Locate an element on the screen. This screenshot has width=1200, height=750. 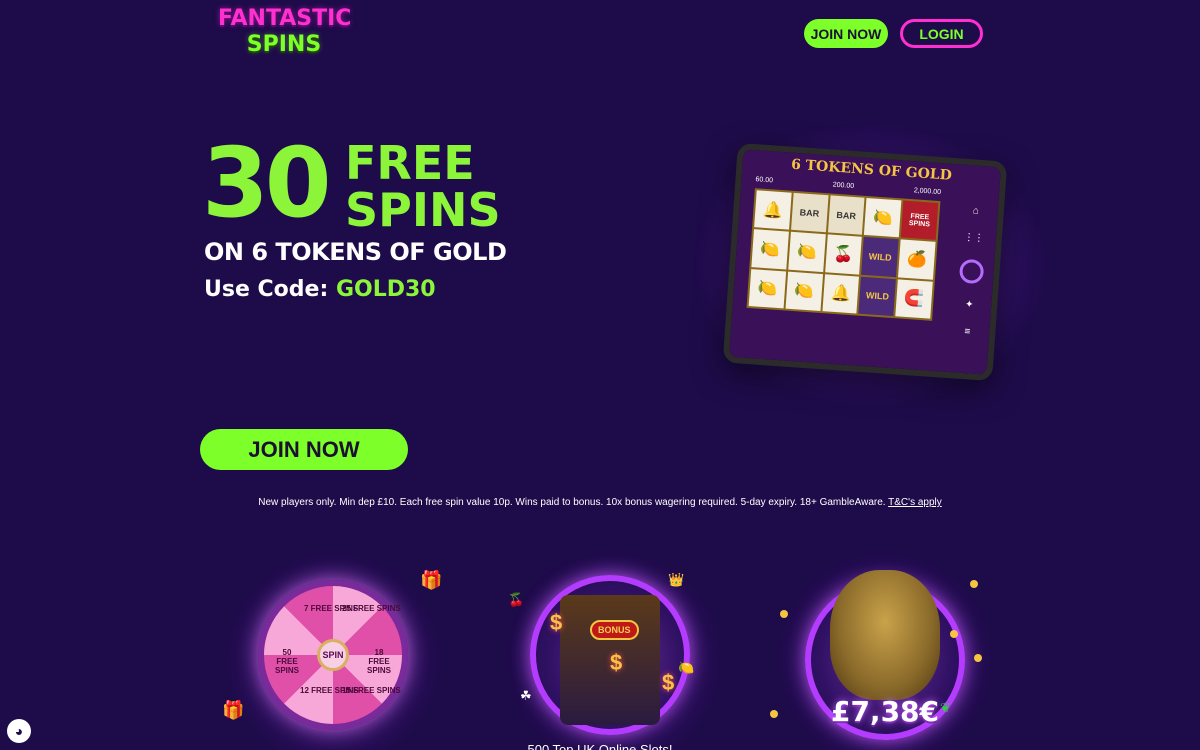
wheel-spin-hub: SPIN is located at coordinates (333, 655).